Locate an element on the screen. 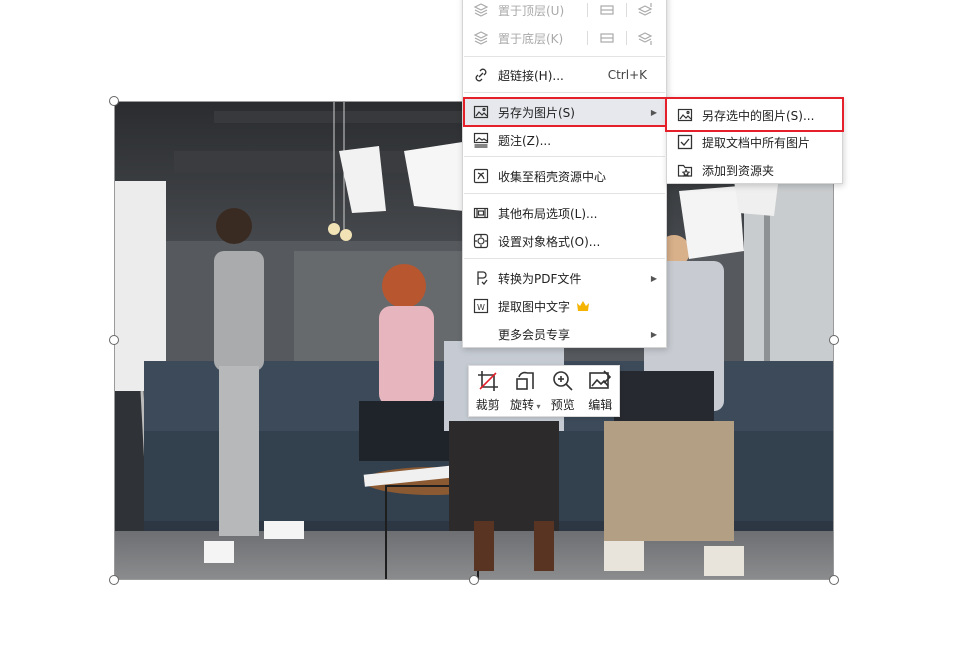  resize-handle-right is located at coordinates (834, 340).